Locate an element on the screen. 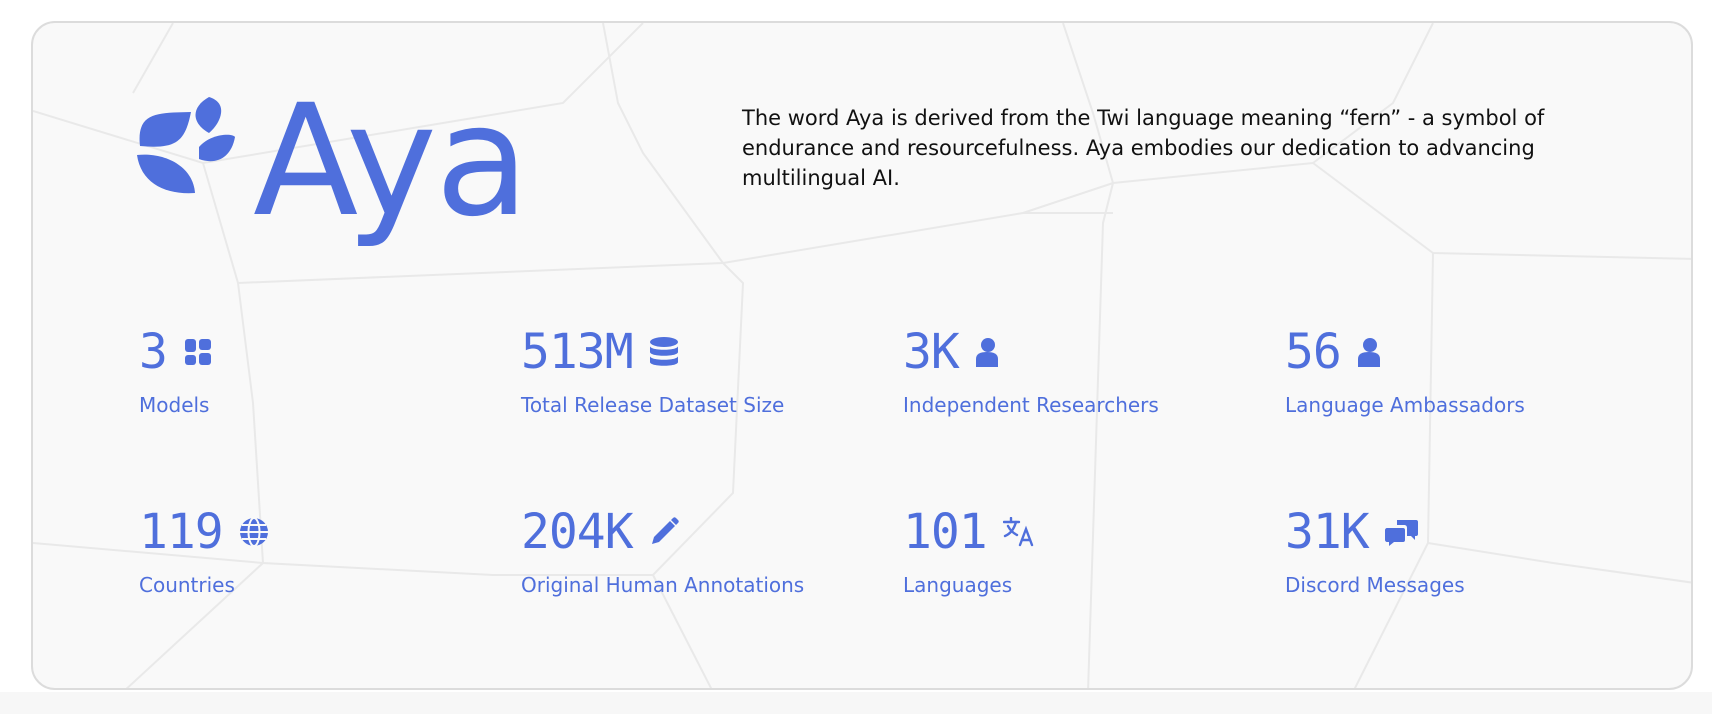  stat-language-ambassadors: 56 Language Ambassadors is located at coordinates (1405, 372).